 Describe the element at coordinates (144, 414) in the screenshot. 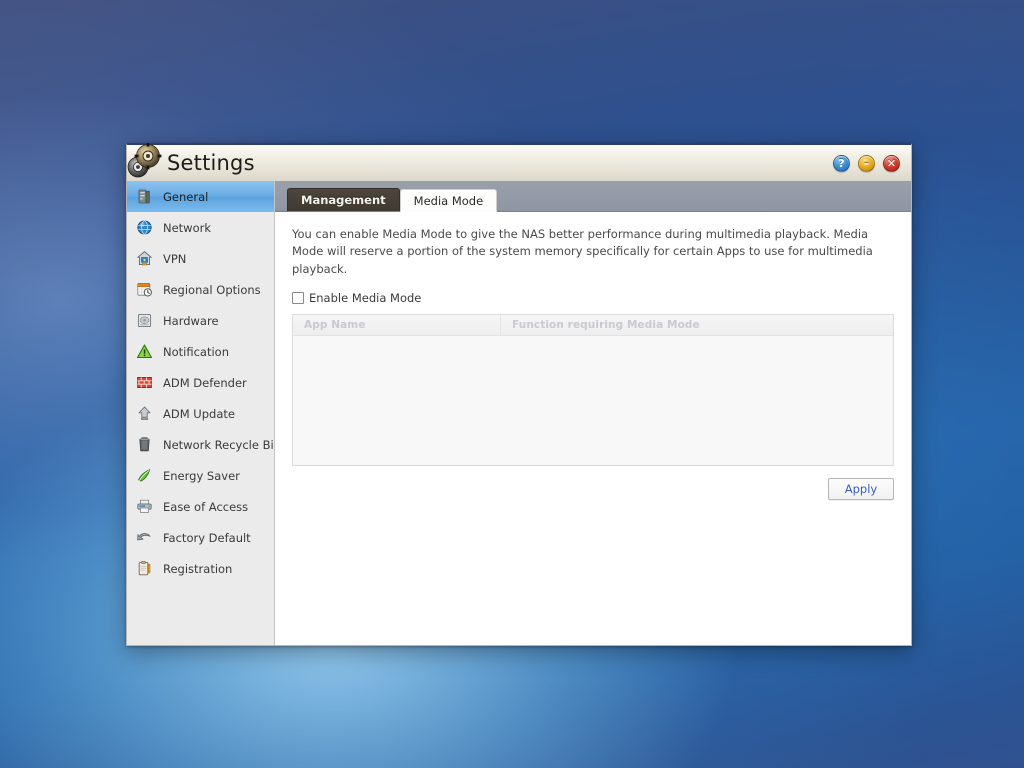

I see `up-arrow-icon` at that location.